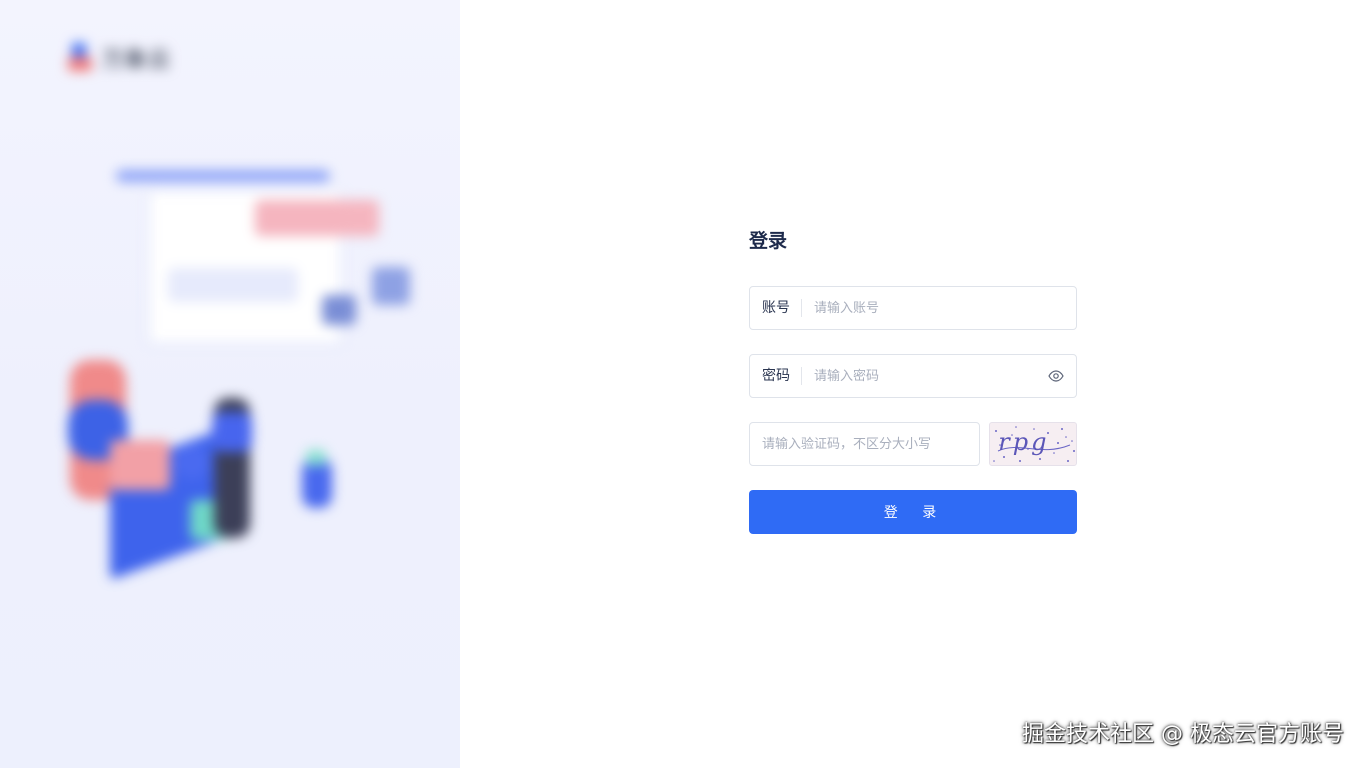 The width and height of the screenshot is (1366, 768). I want to click on password-input, so click(919, 376).